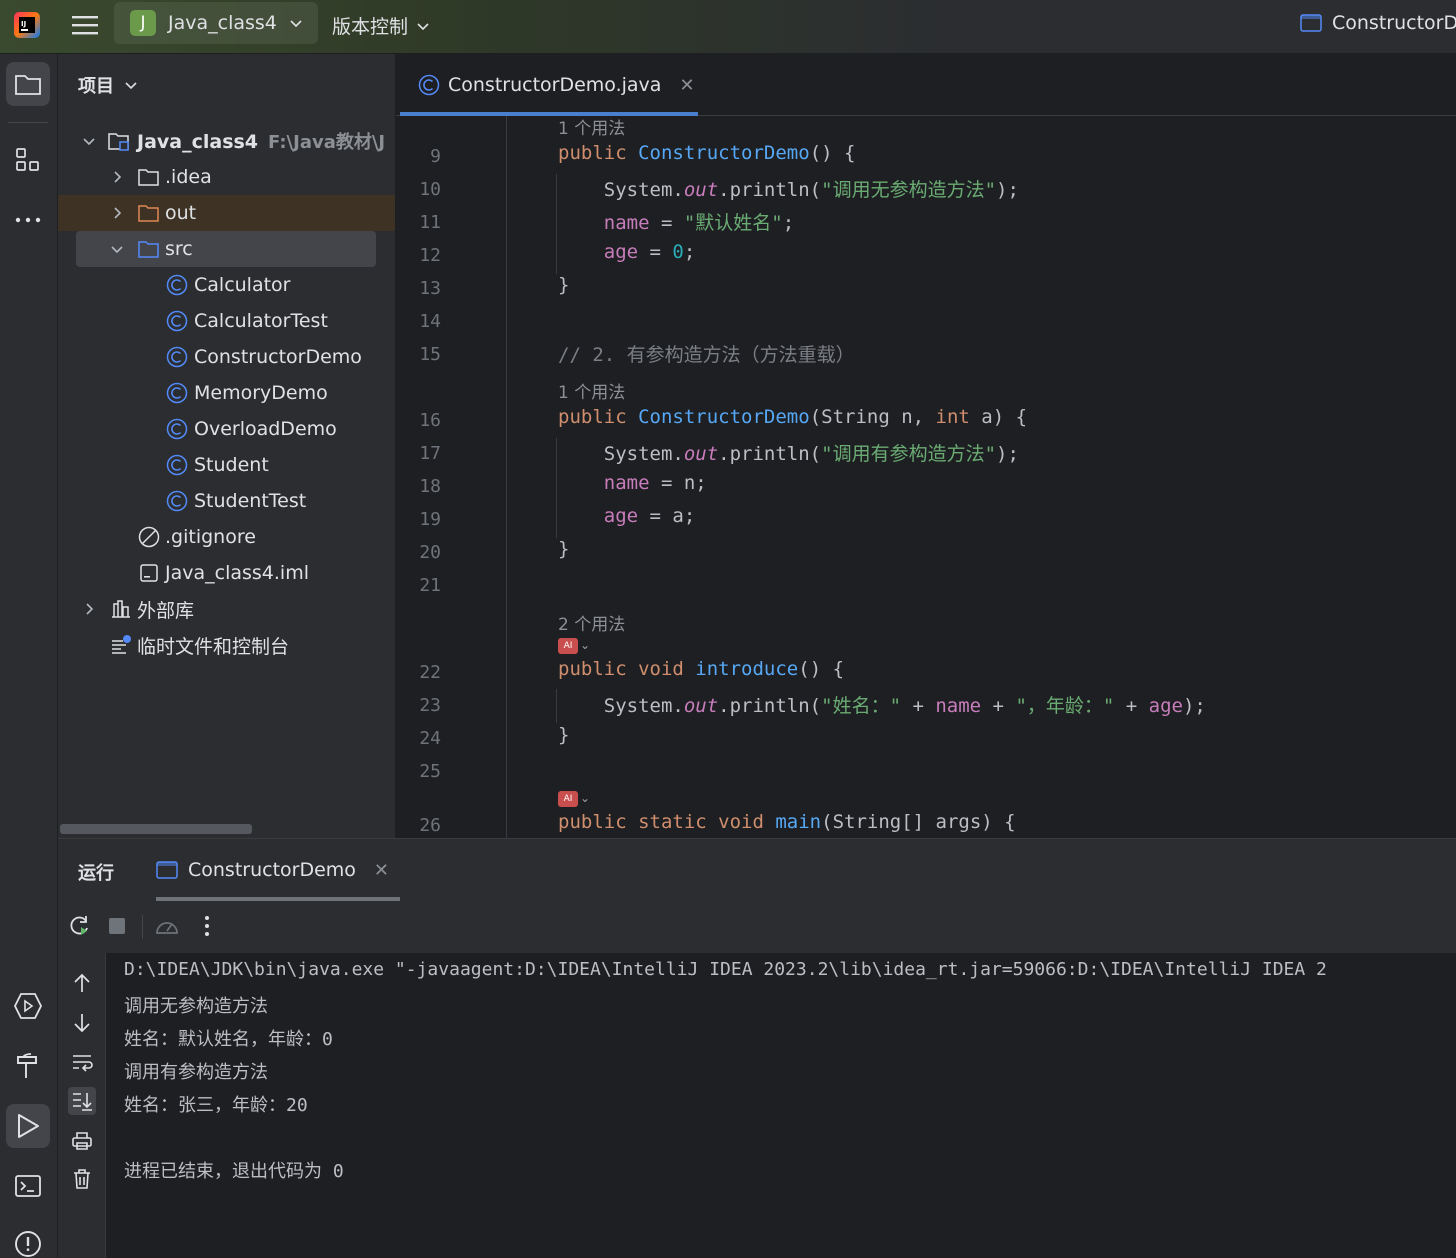 This screenshot has width=1456, height=1258. What do you see at coordinates (28, 1186) in the screenshot?
I see `terminal-icon` at bounding box center [28, 1186].